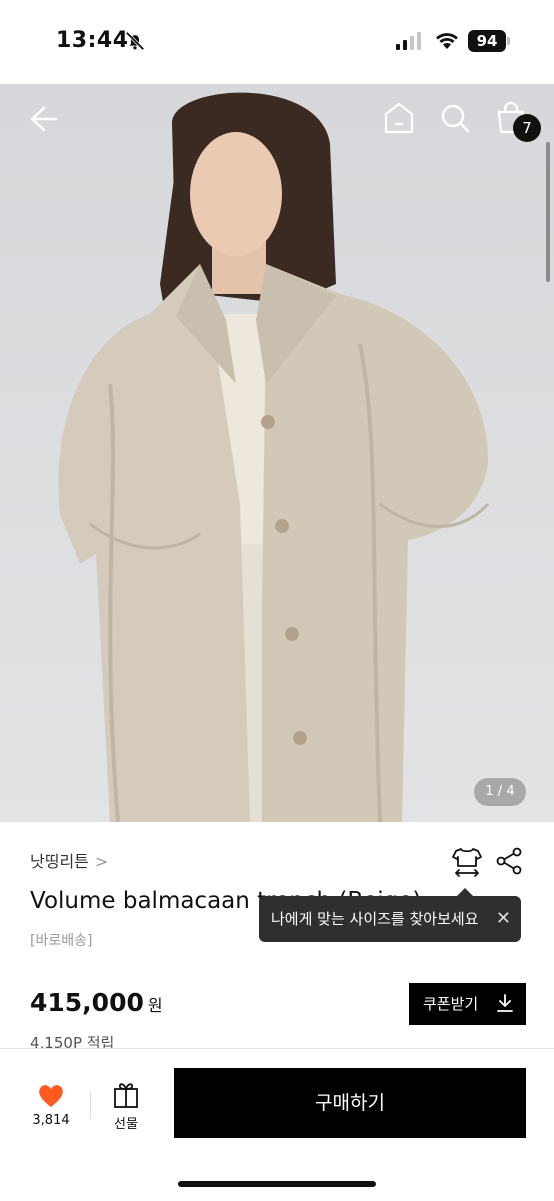 The image size is (554, 1201). What do you see at coordinates (455, 118) in the screenshot?
I see `search-icon` at bounding box center [455, 118].